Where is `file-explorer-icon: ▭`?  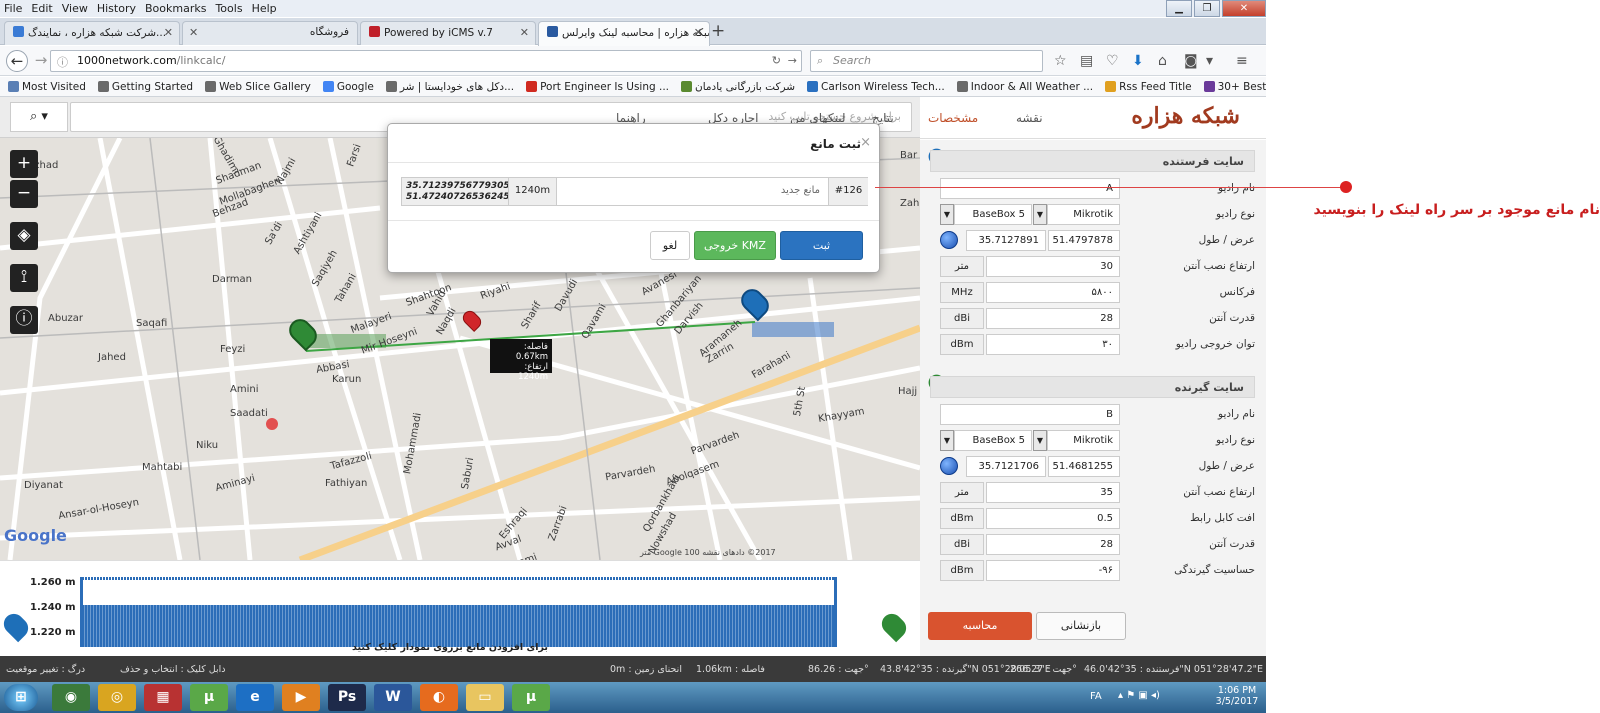 file-explorer-icon: ▭ is located at coordinates (485, 697).